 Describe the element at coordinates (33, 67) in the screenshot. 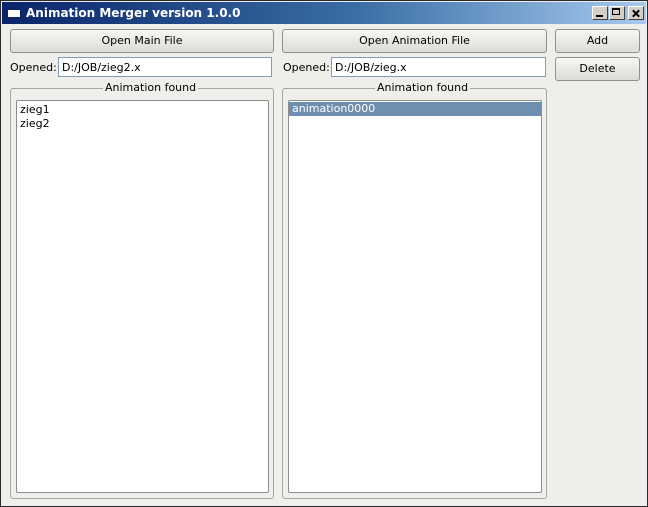

I see `main-opened-label: Opened:` at that location.